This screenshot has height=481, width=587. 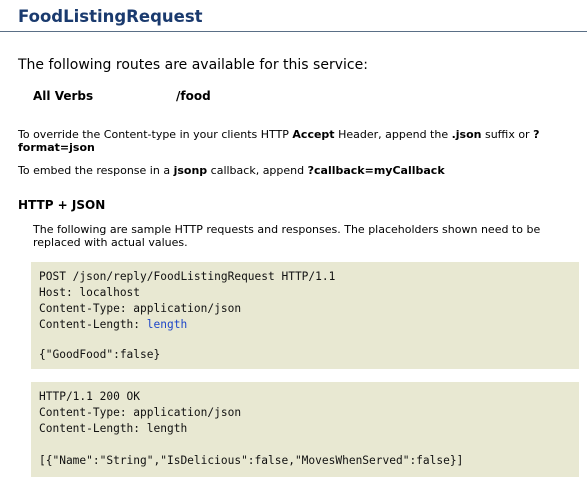 What do you see at coordinates (110, 16) in the screenshot?
I see `page-title: FoodListingRequest` at bounding box center [110, 16].